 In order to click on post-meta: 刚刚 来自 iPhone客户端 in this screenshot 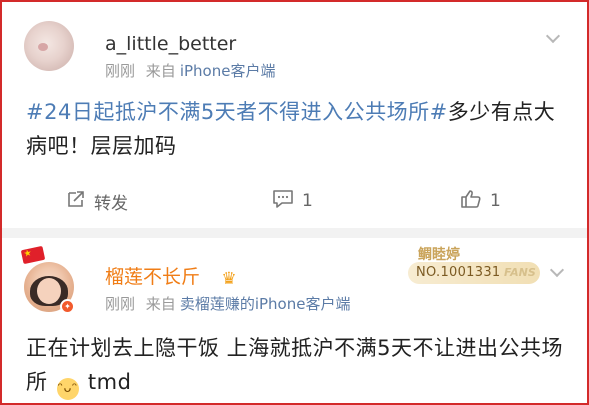, I will do `click(190, 71)`.